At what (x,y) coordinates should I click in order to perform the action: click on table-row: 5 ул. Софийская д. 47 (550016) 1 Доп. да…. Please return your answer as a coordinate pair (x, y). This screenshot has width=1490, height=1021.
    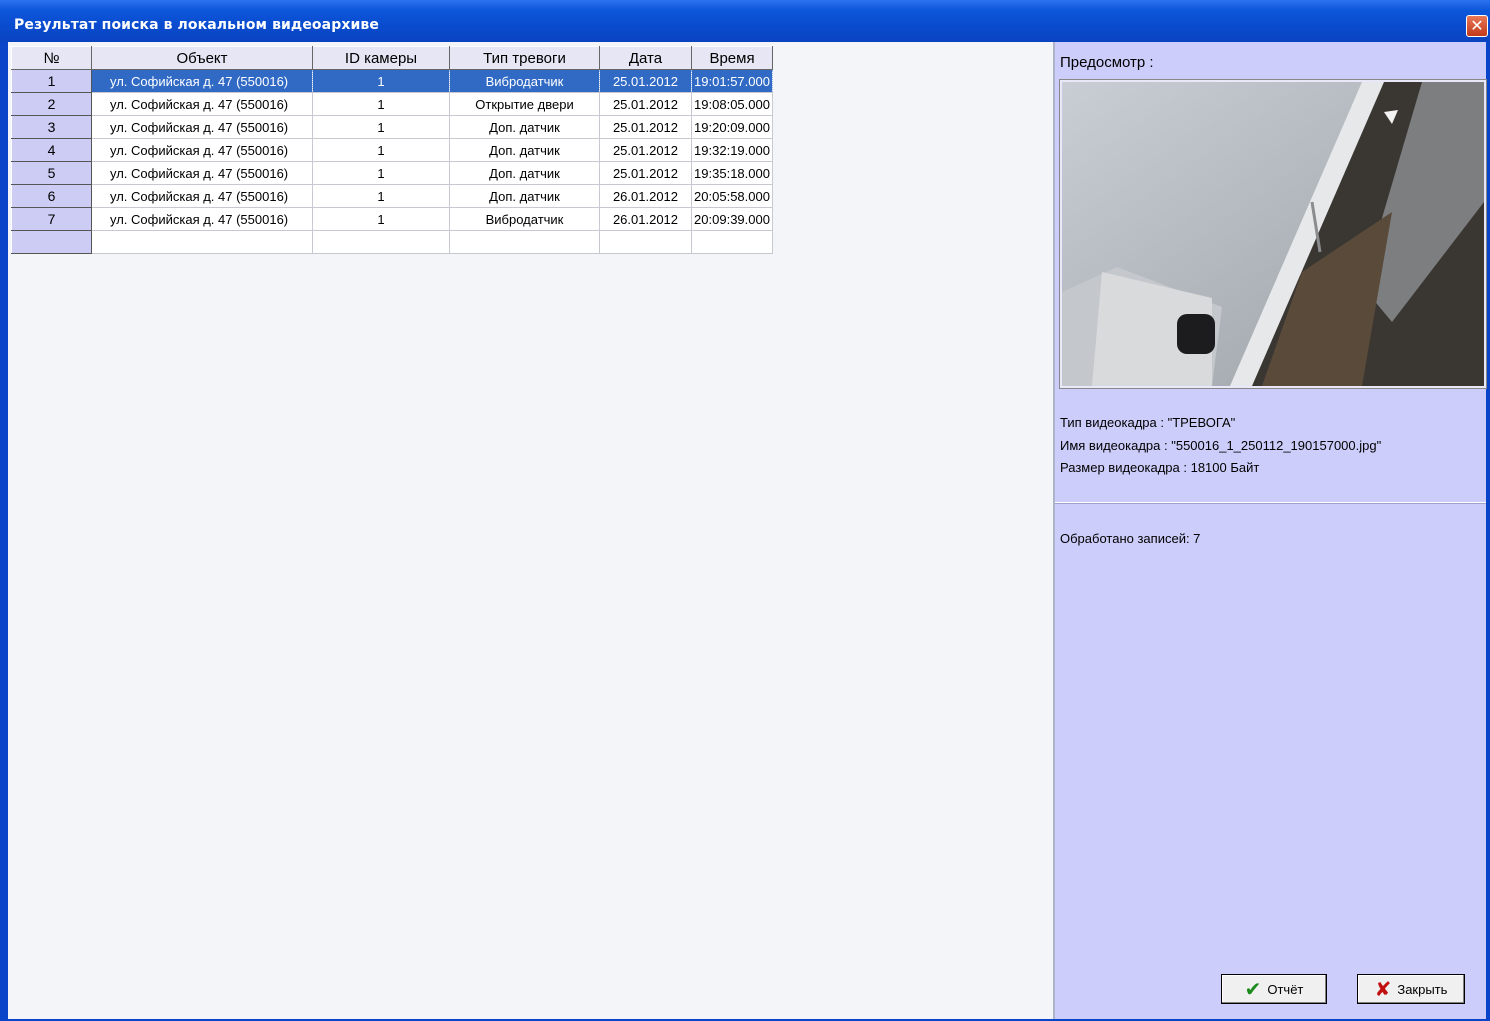
    Looking at the image, I should click on (392, 173).